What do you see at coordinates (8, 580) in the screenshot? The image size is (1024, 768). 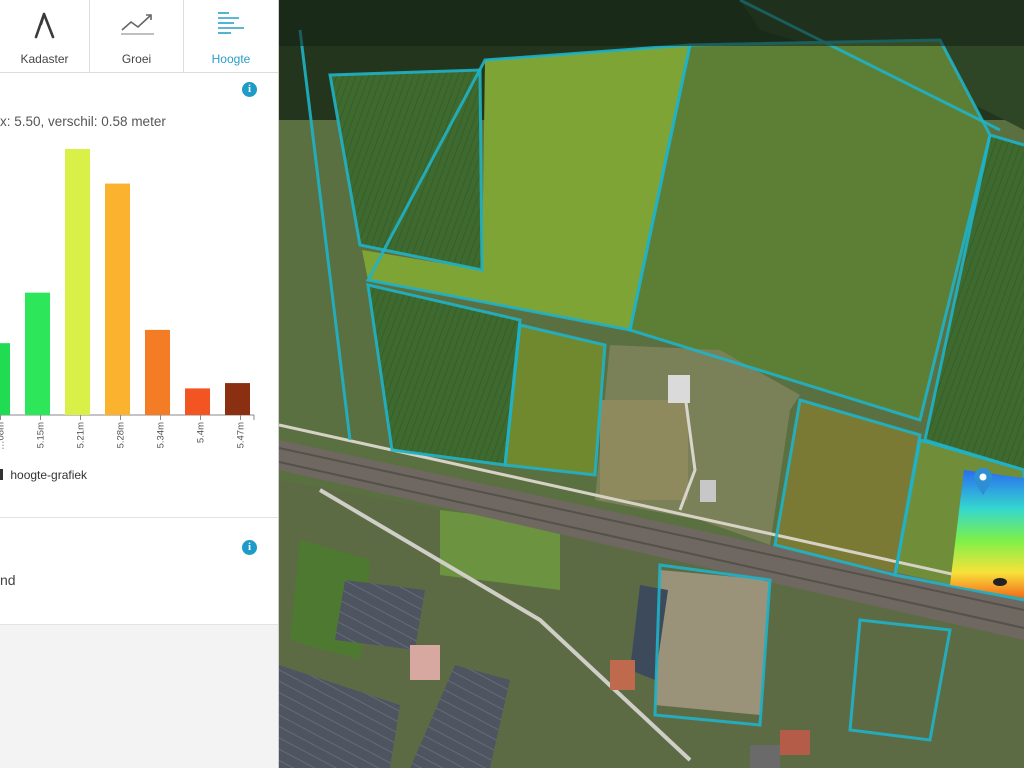 I see `card2-text: nd` at bounding box center [8, 580].